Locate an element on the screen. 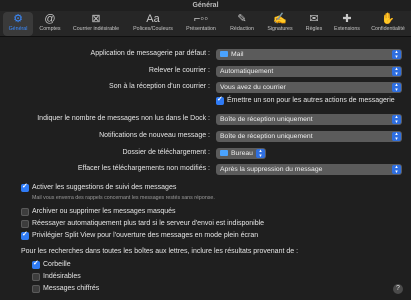  tab-privacy: ✋ Confidentialité is located at coordinates (388, 24).